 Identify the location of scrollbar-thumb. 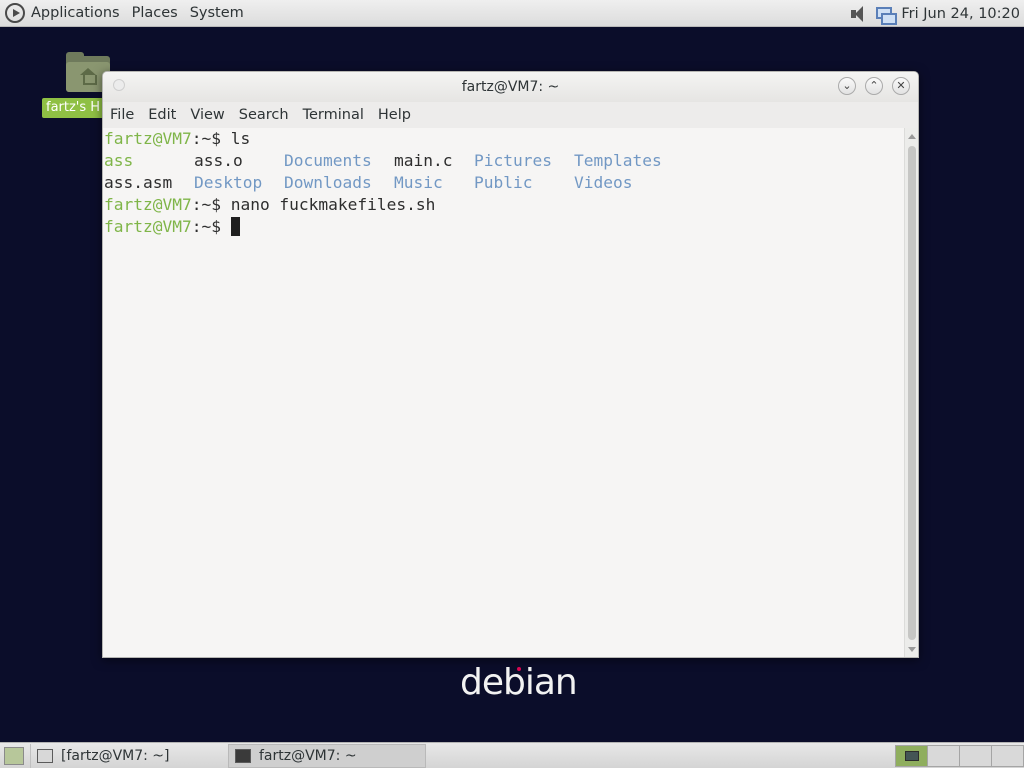
(912, 393).